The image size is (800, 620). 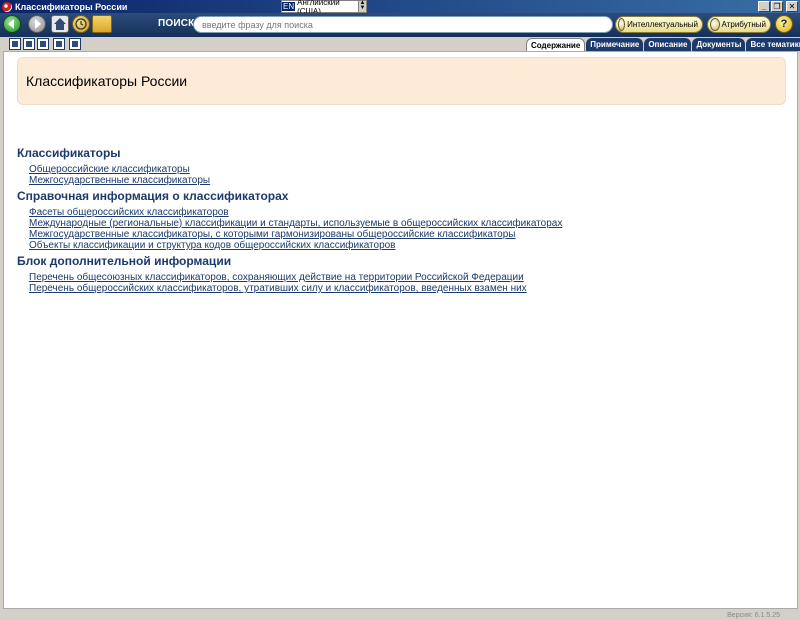 What do you see at coordinates (784, 24) in the screenshot?
I see `help-icon: ?` at bounding box center [784, 24].